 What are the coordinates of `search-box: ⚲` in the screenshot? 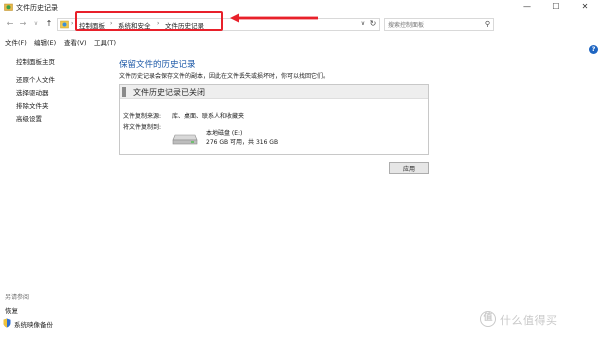 It's located at (439, 24).